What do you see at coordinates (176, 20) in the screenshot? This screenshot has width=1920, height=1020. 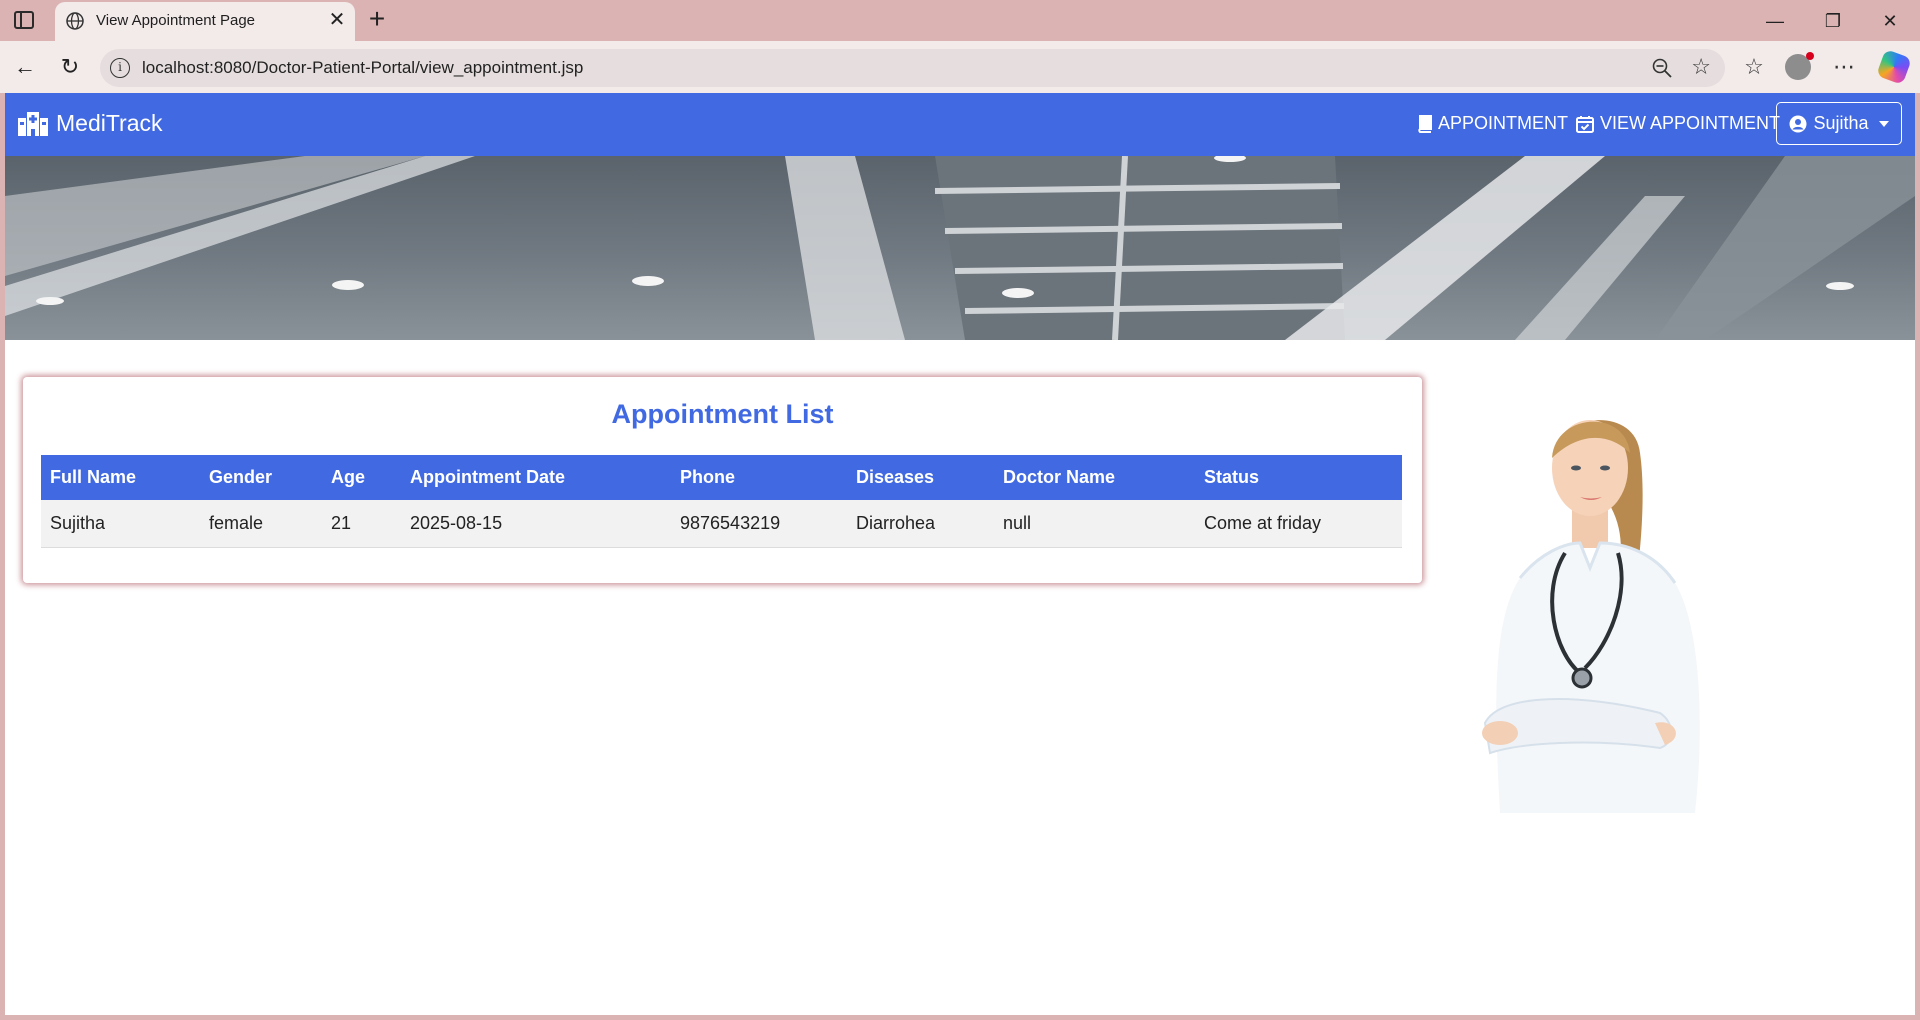 I see `tab-title: View Appointment Page` at bounding box center [176, 20].